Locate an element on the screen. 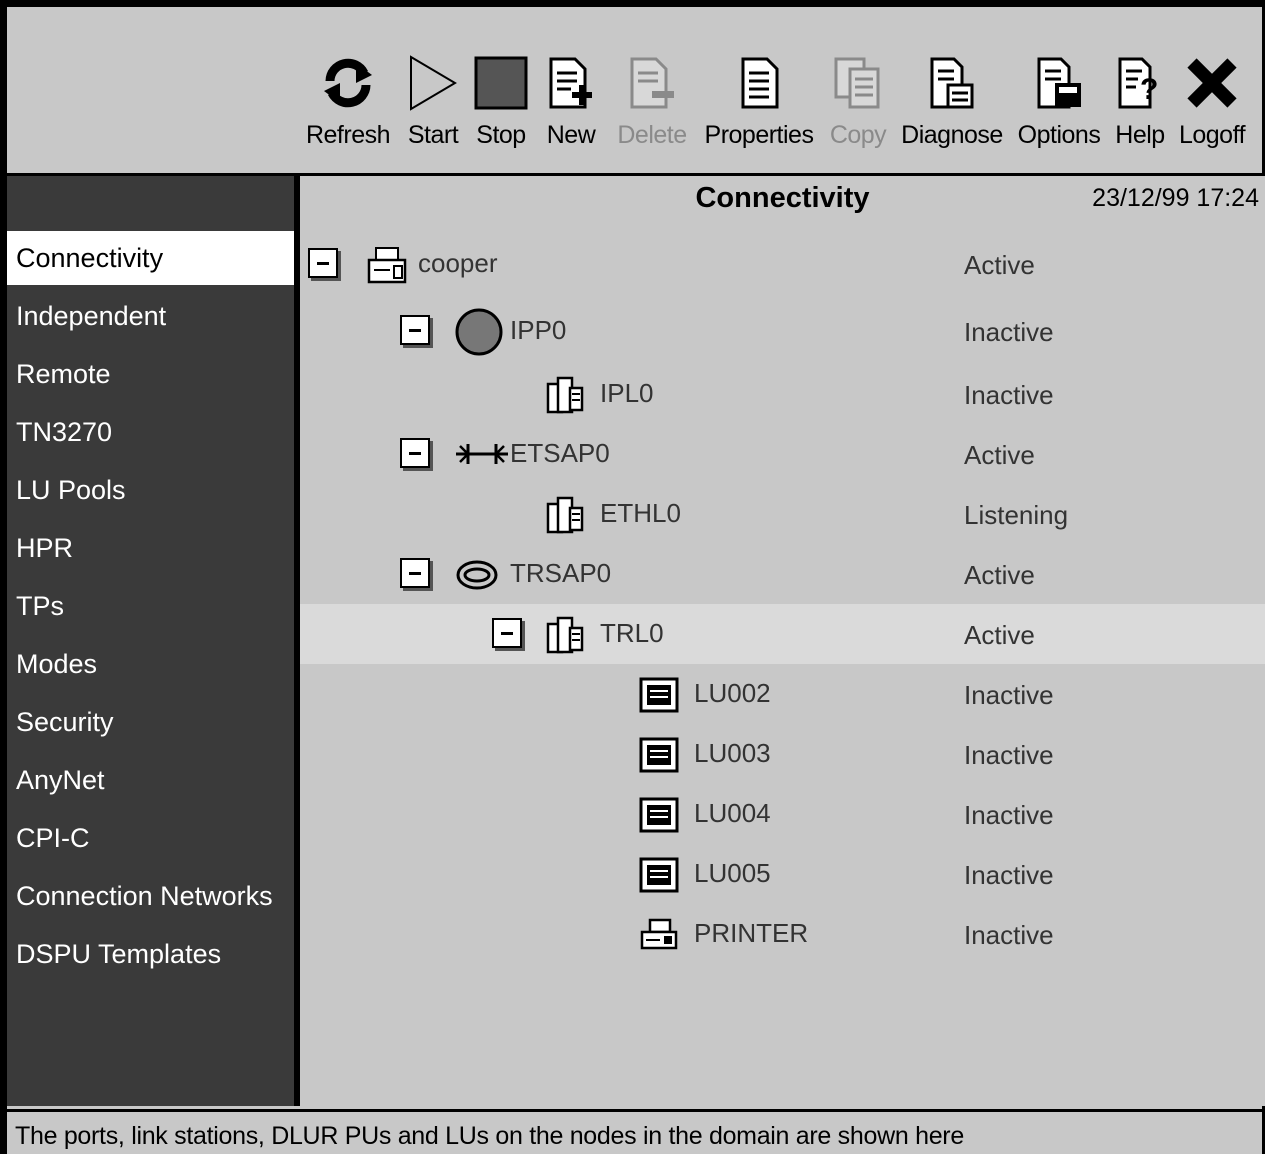  tree-node-label: IPL0 is located at coordinates (627, 393).